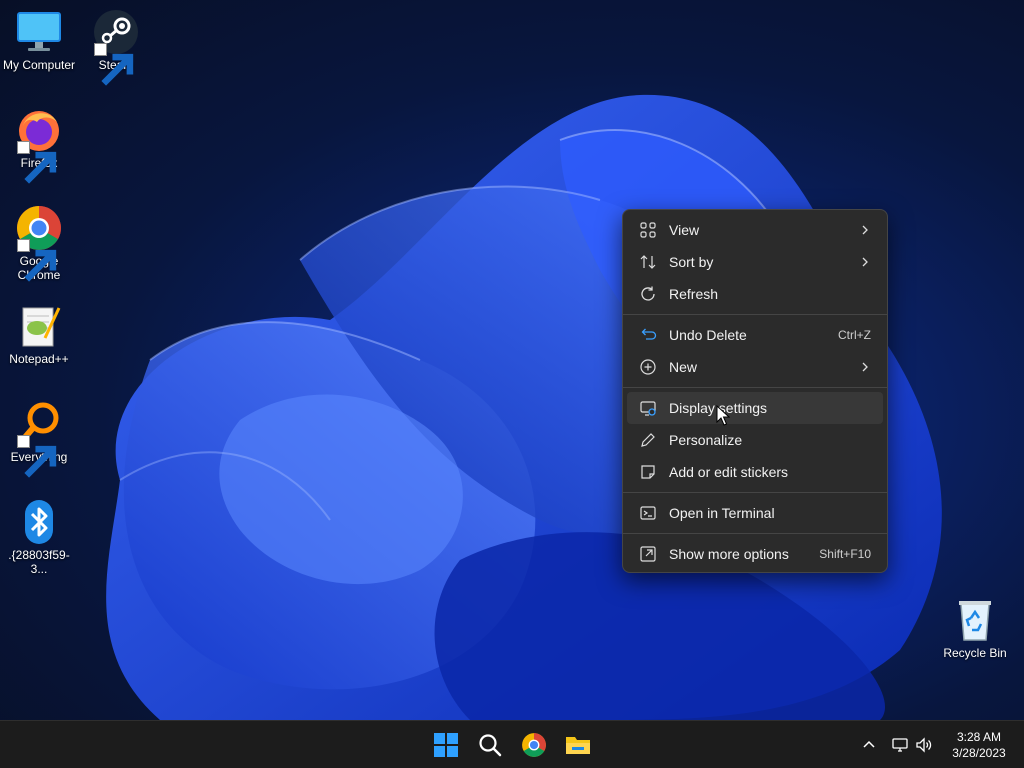 The width and height of the screenshot is (1024, 768). What do you see at coordinates (729, 472) in the screenshot?
I see `menu-item-label: Add or edit stickers` at bounding box center [729, 472].